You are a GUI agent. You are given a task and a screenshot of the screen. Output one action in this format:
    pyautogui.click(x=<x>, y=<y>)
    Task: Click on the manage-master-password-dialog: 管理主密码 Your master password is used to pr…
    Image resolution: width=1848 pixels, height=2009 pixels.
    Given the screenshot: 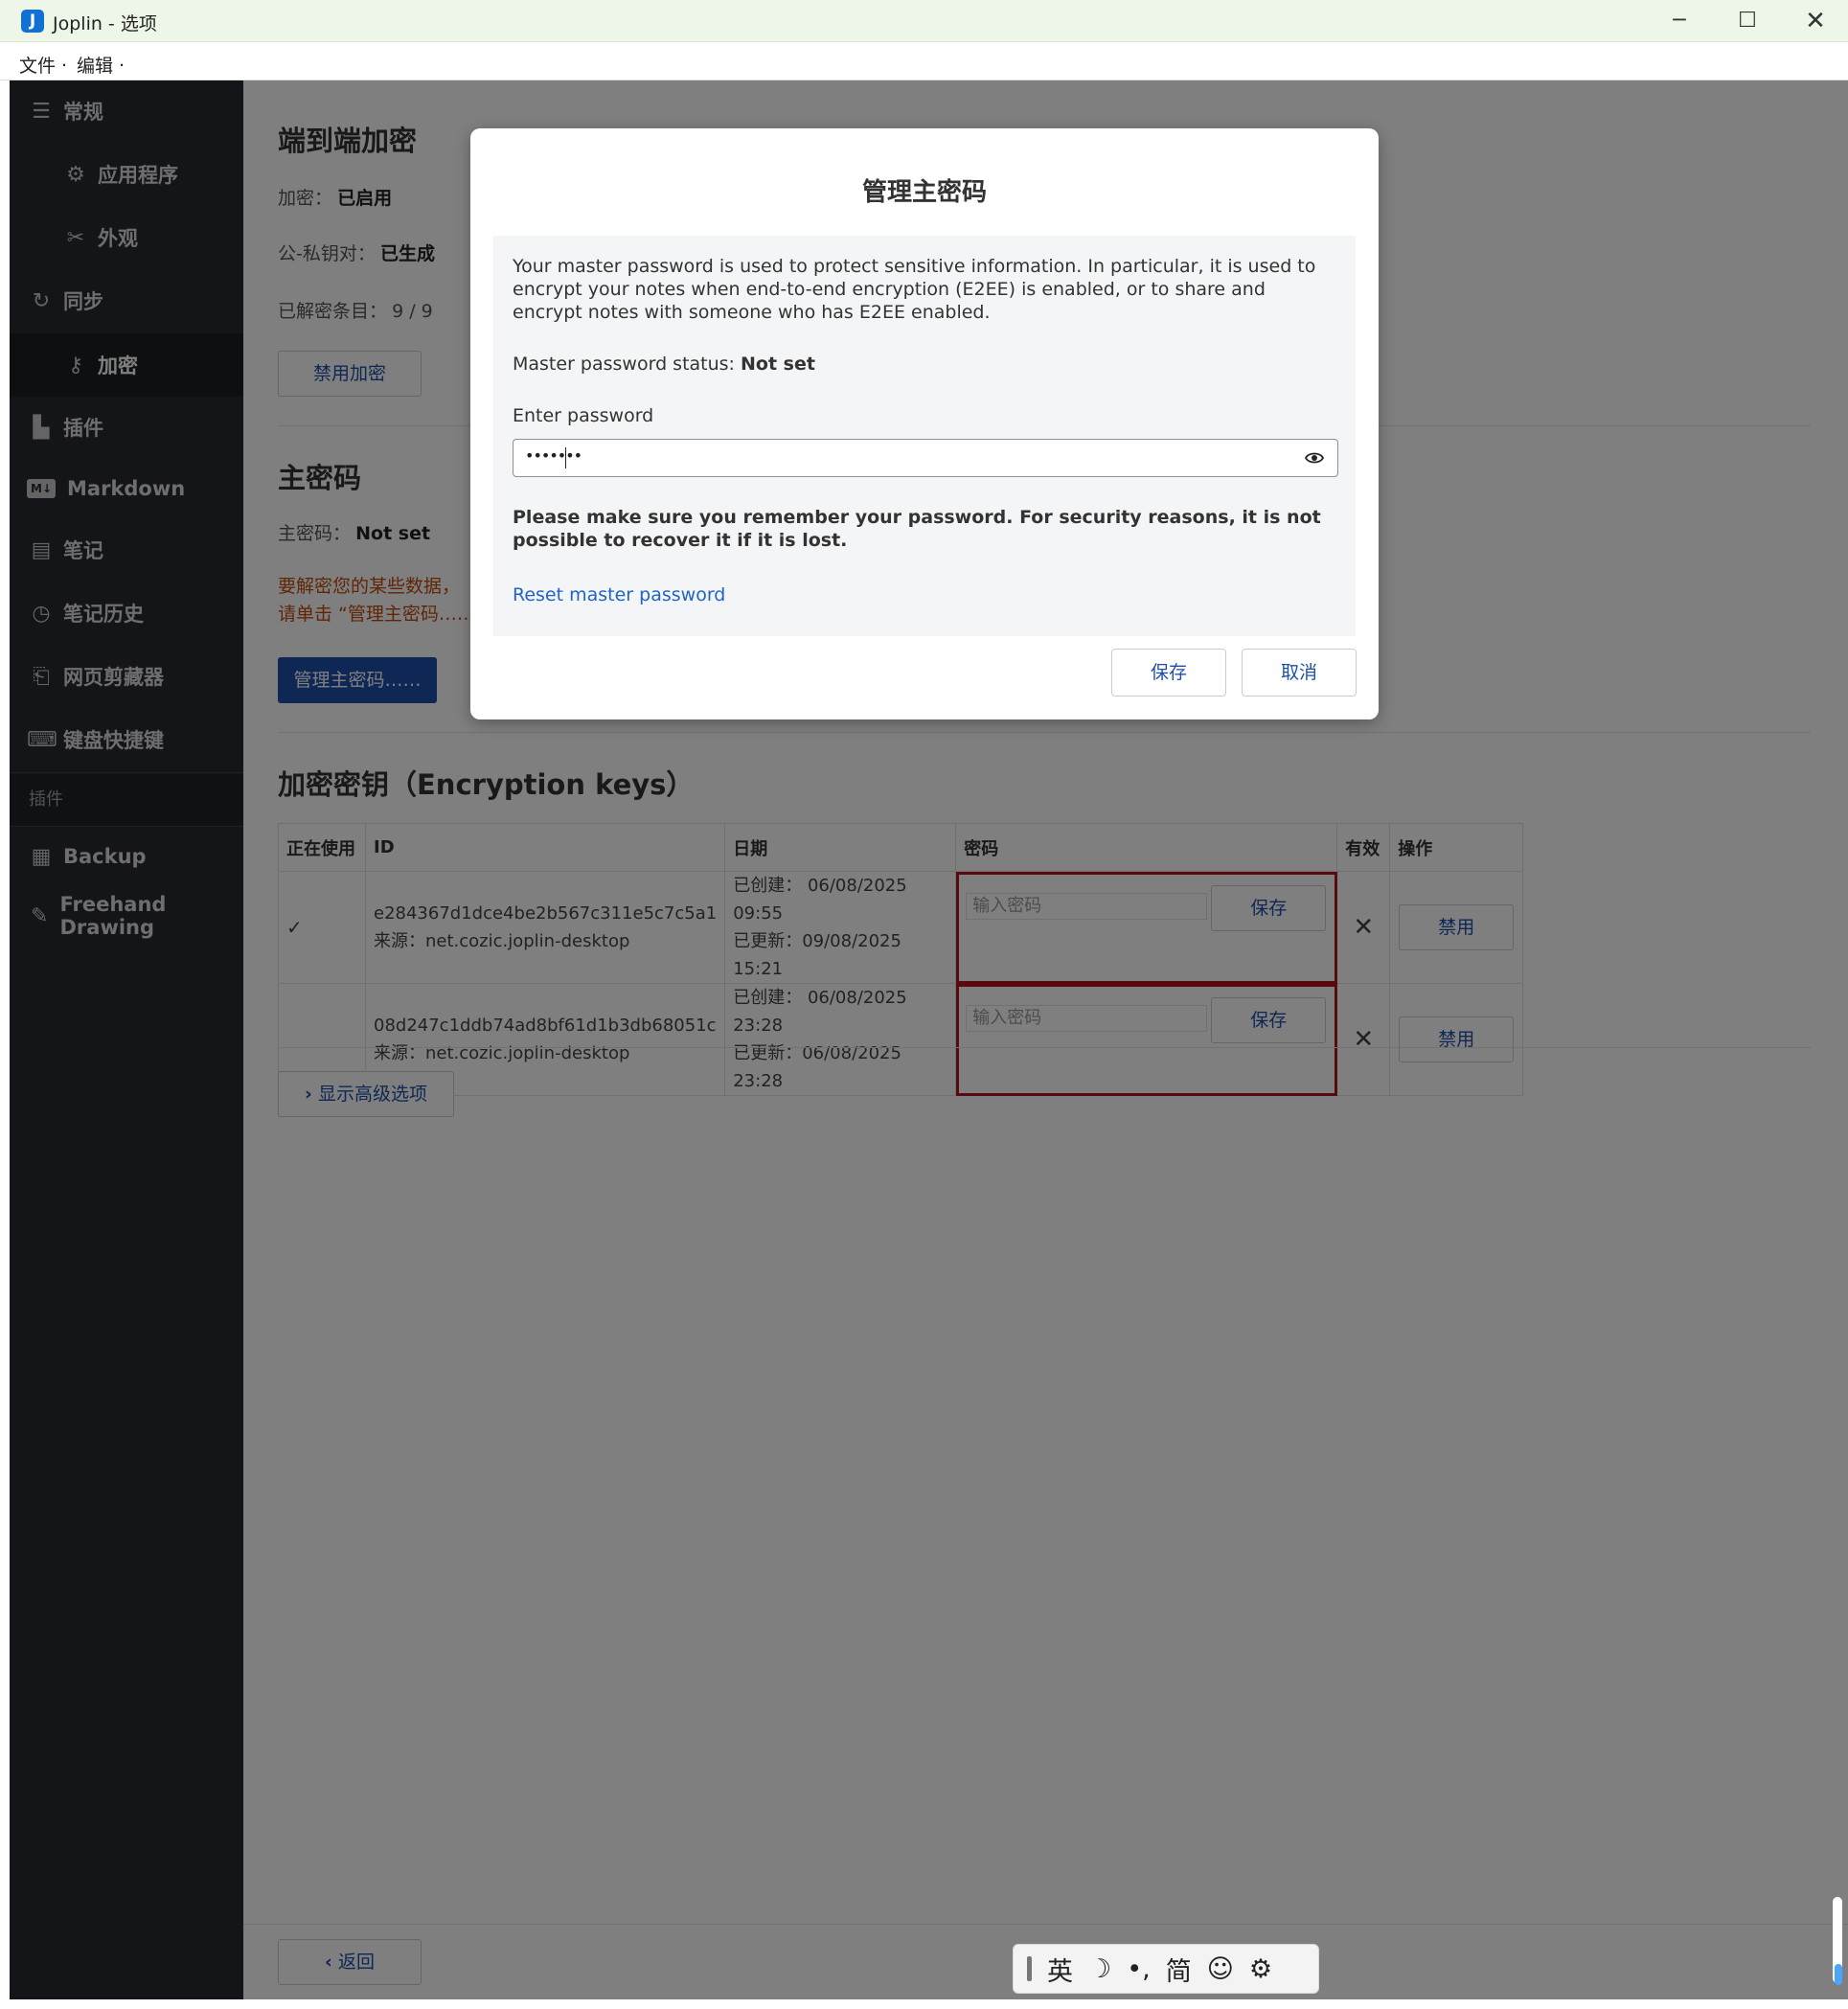 What is the action you would take?
    pyautogui.click(x=924, y=423)
    